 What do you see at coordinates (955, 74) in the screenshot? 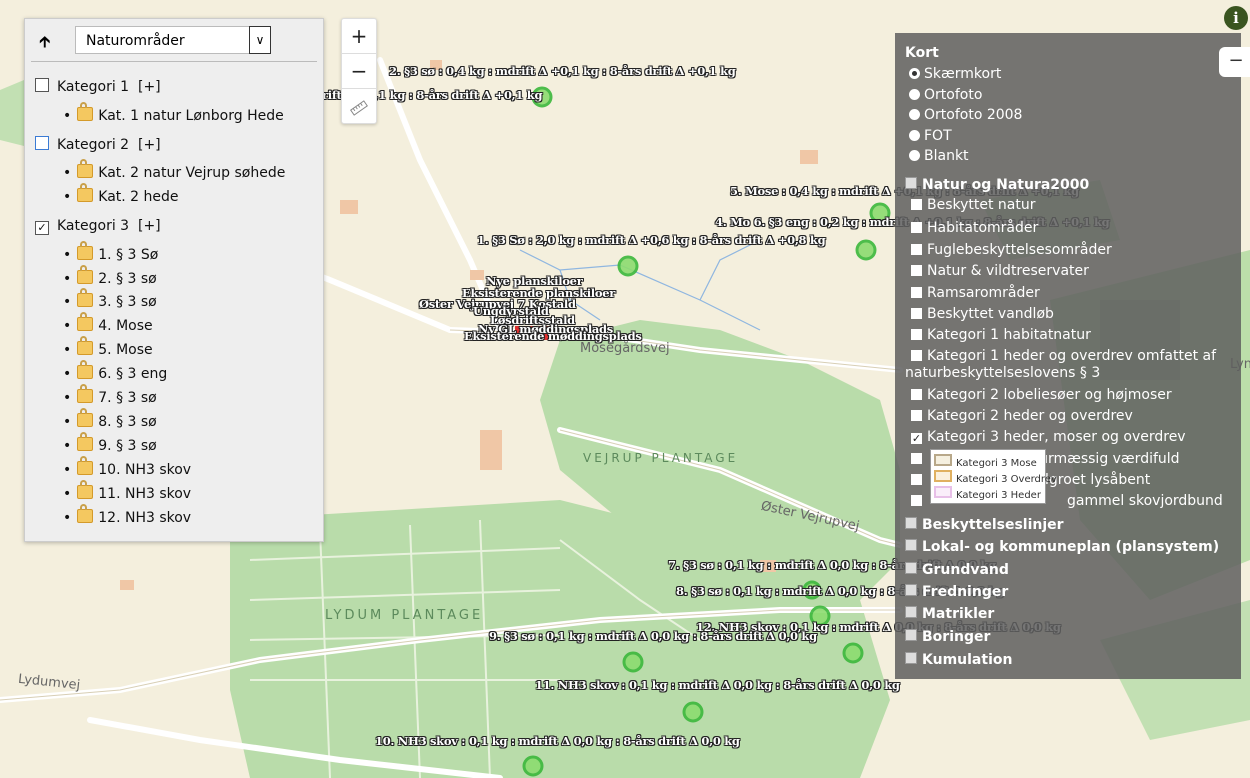
I see `basemap-option: Skærmkort` at bounding box center [955, 74].